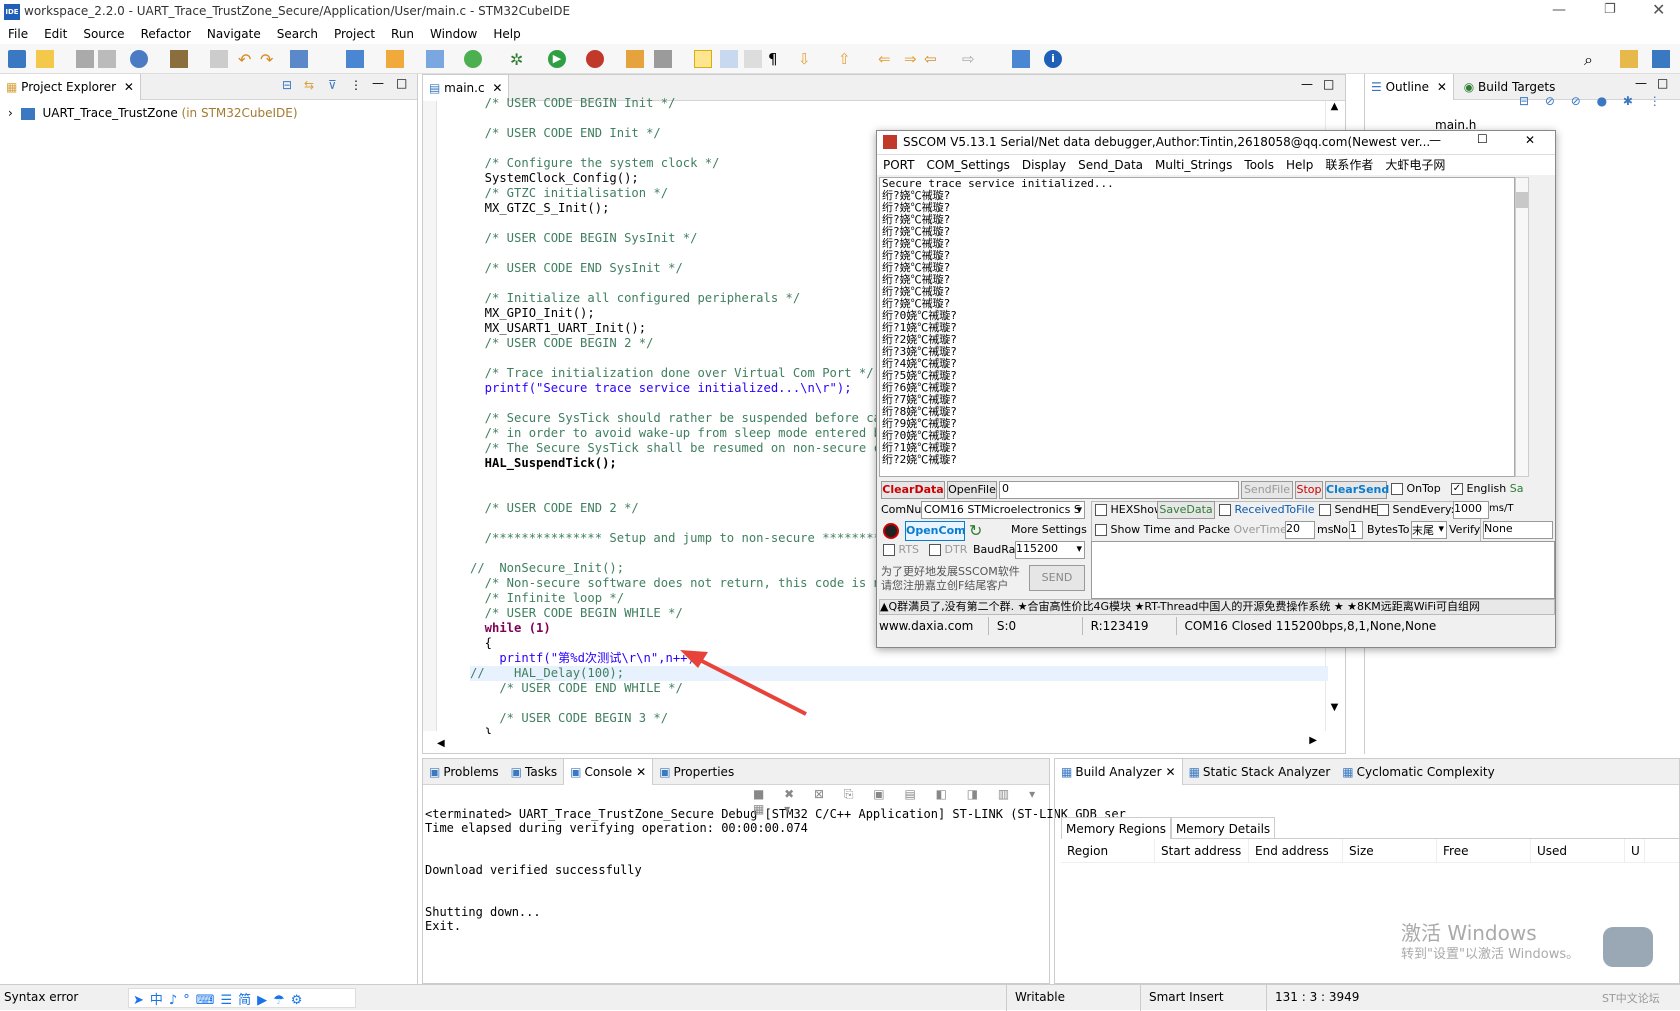 Image resolution: width=1680 pixels, height=1011 pixels. What do you see at coordinates (10, 113) in the screenshot?
I see `chevron-right-icon: ›` at bounding box center [10, 113].